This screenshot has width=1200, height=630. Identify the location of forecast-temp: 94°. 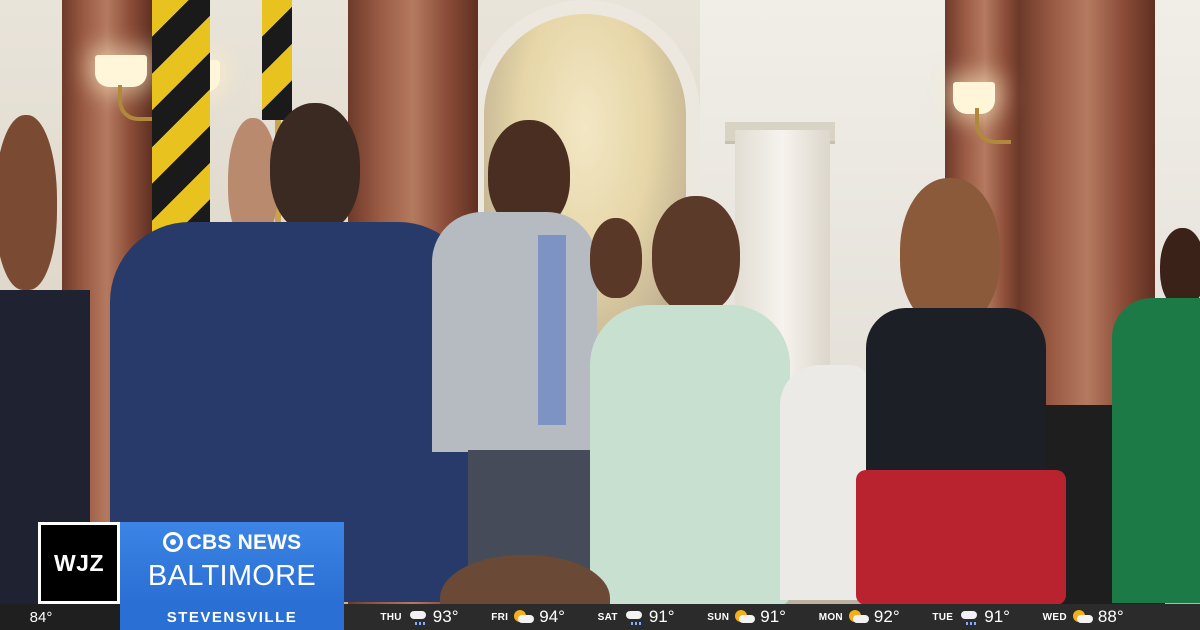
(552, 616).